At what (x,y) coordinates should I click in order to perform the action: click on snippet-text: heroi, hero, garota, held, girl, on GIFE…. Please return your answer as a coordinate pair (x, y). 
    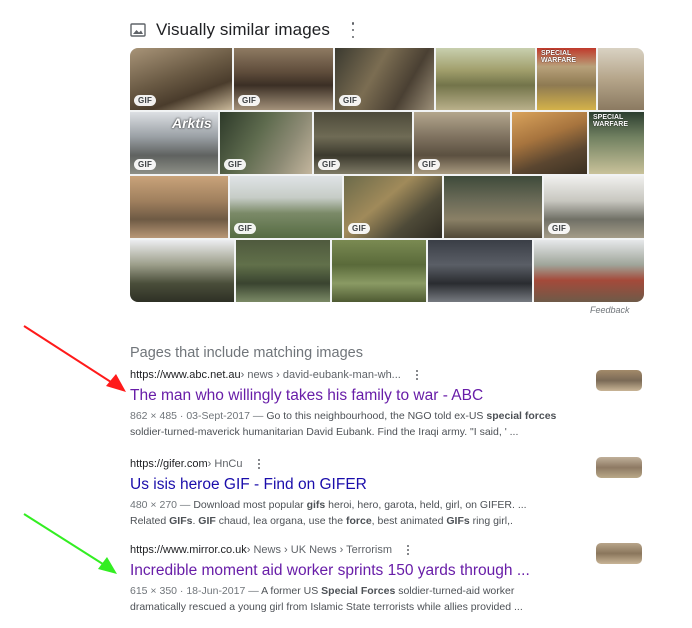
    Looking at the image, I should click on (426, 505).